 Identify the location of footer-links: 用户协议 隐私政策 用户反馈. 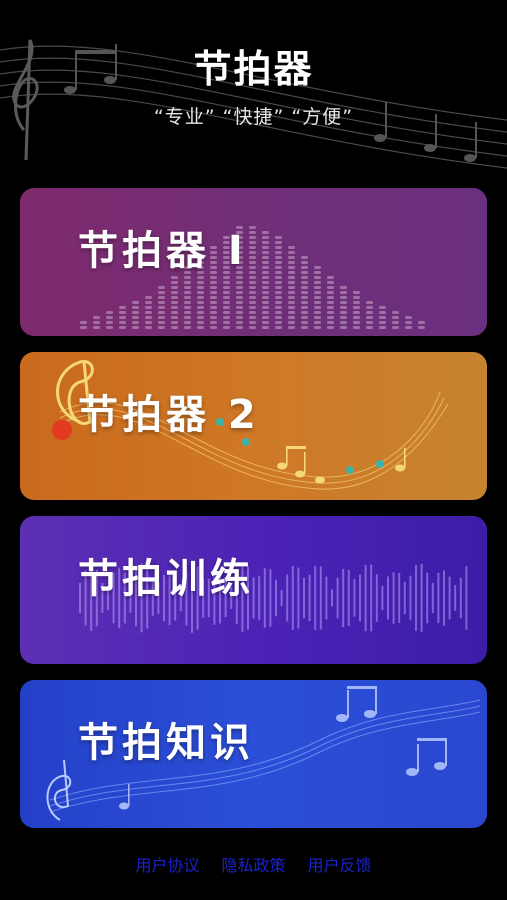
(253, 864).